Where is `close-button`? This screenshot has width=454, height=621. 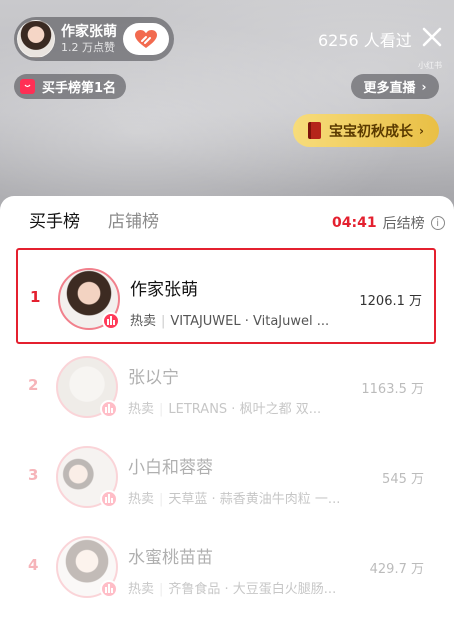
close-button is located at coordinates (432, 37).